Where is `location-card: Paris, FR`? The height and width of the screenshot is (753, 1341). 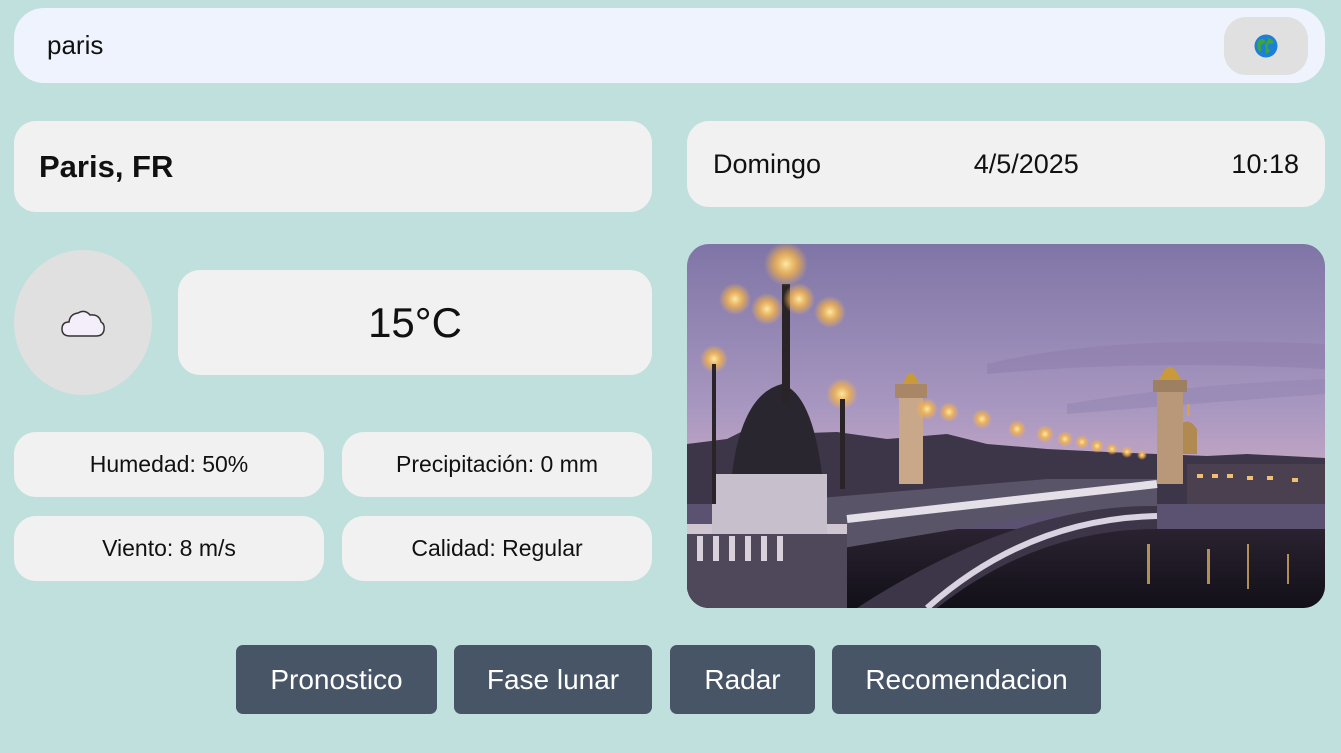
location-card: Paris, FR is located at coordinates (333, 166).